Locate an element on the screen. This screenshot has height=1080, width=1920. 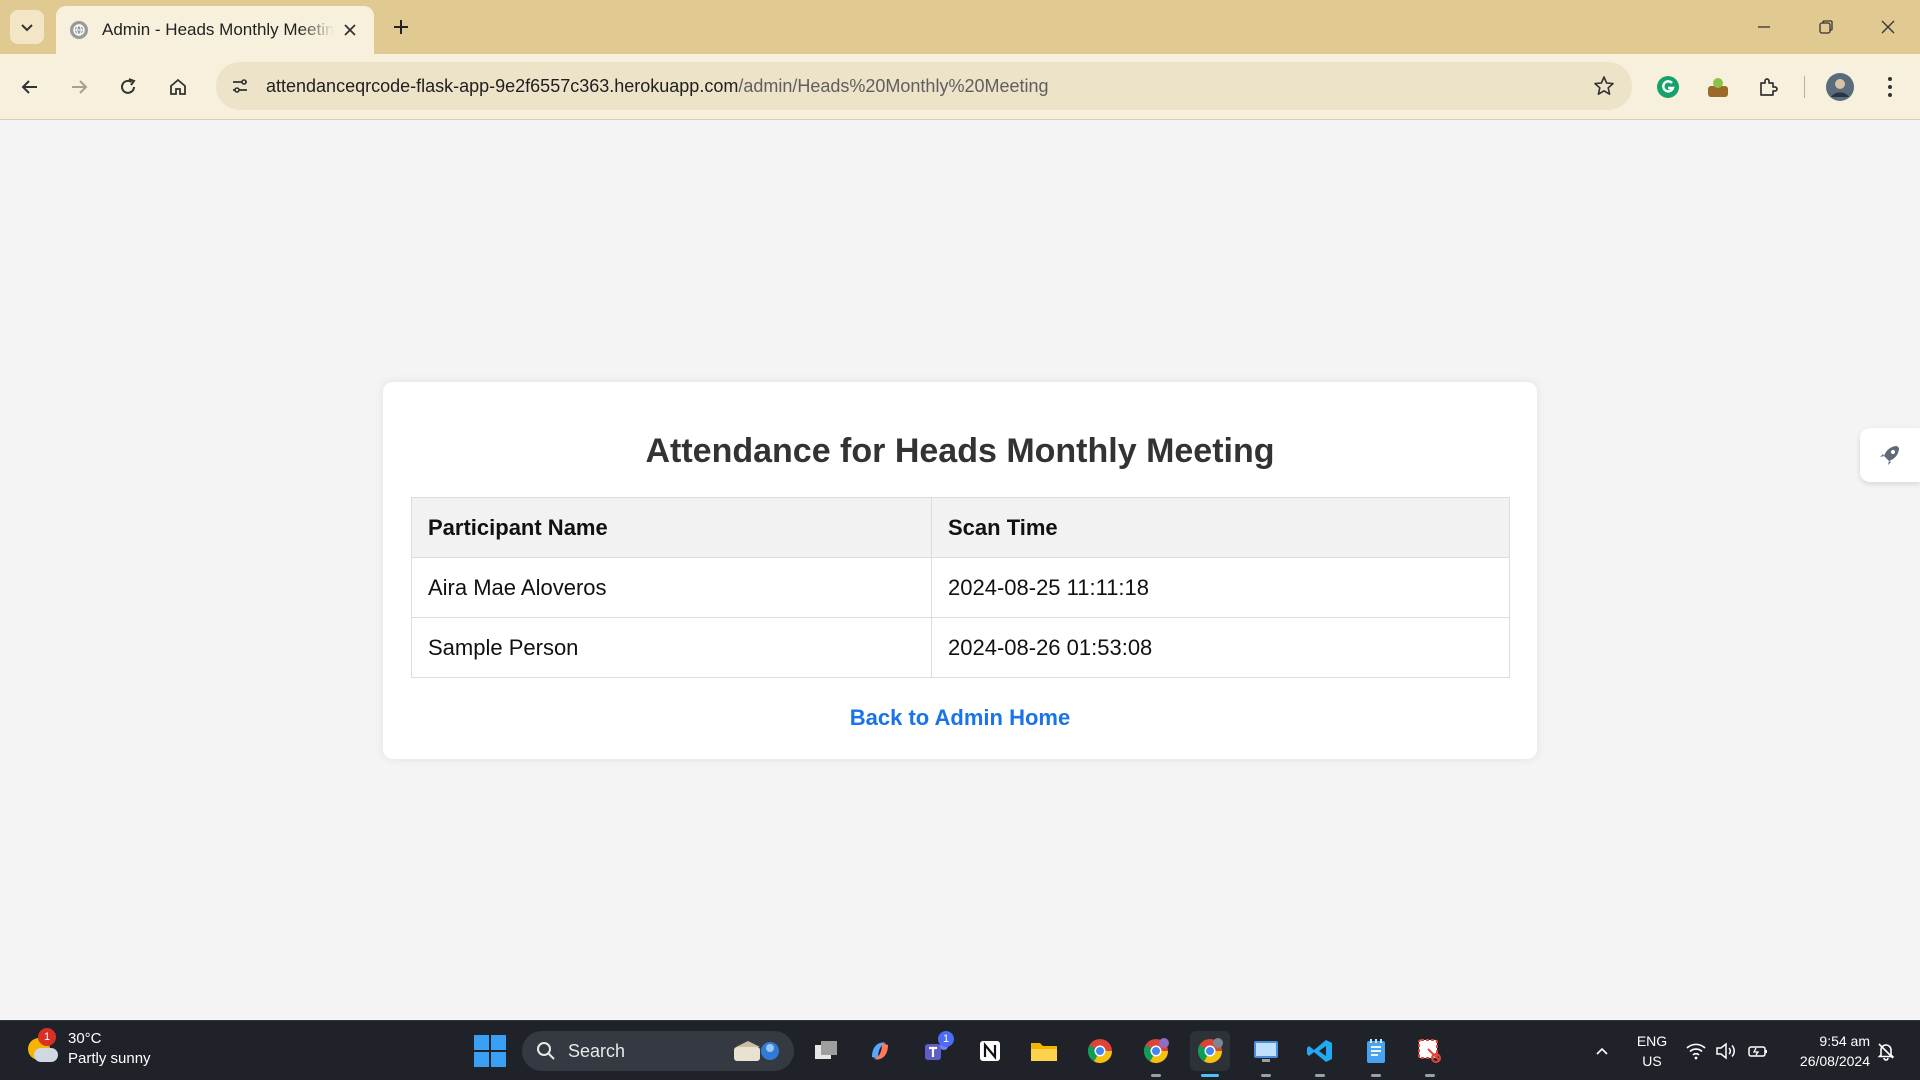
table-header-row: Participant Name Scan Time is located at coordinates (960, 527).